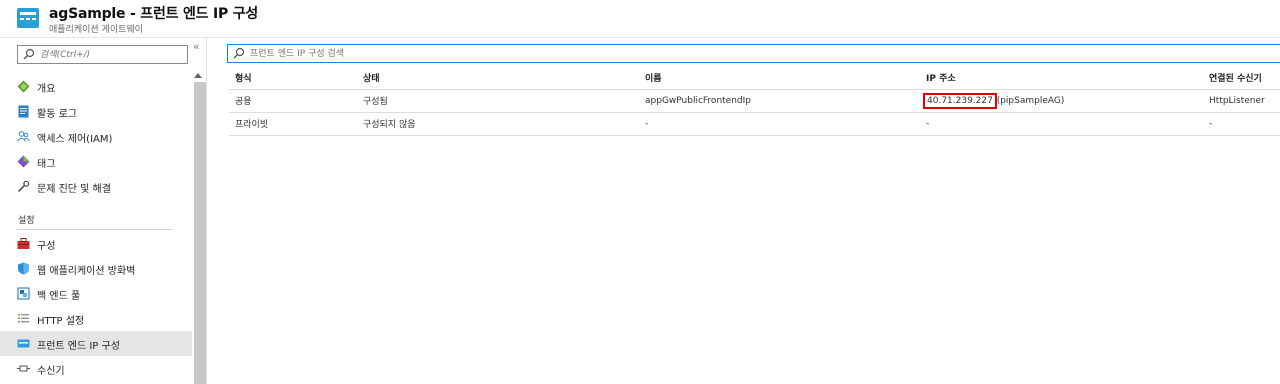  I want to click on sidebar-item-label: 웹 애플리케이션 방화벽, so click(86, 271).